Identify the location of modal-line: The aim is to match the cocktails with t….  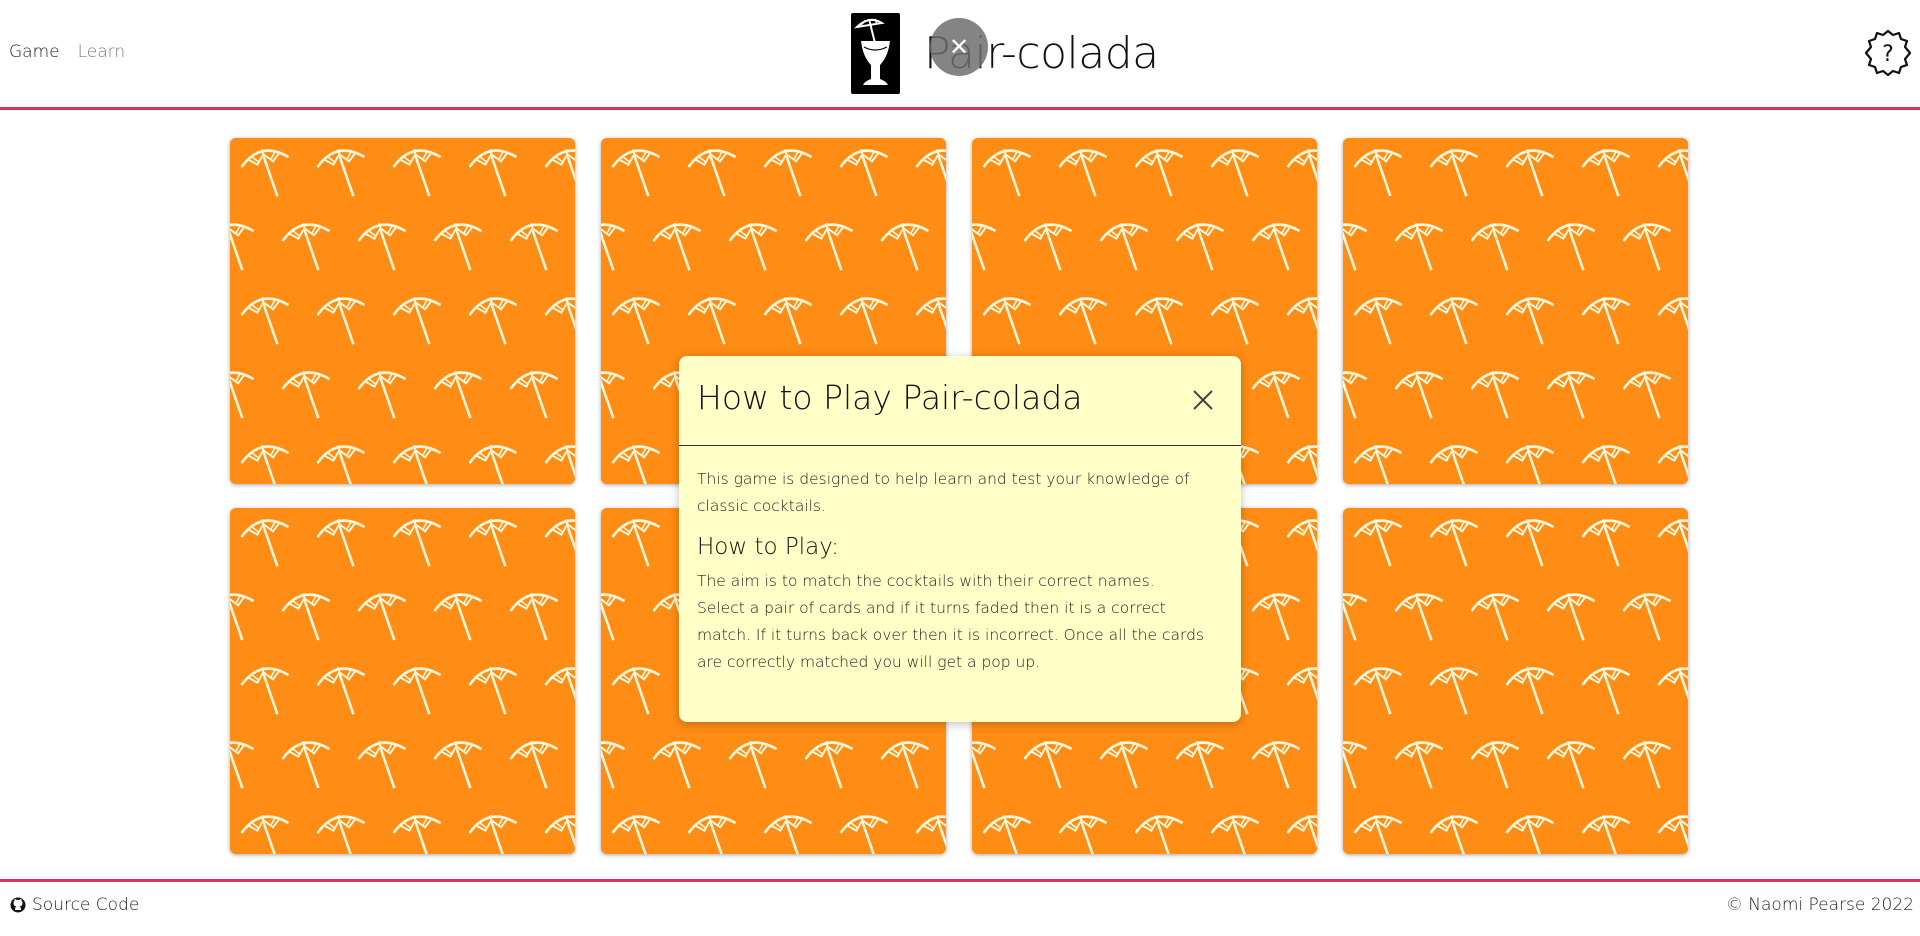
(926, 581).